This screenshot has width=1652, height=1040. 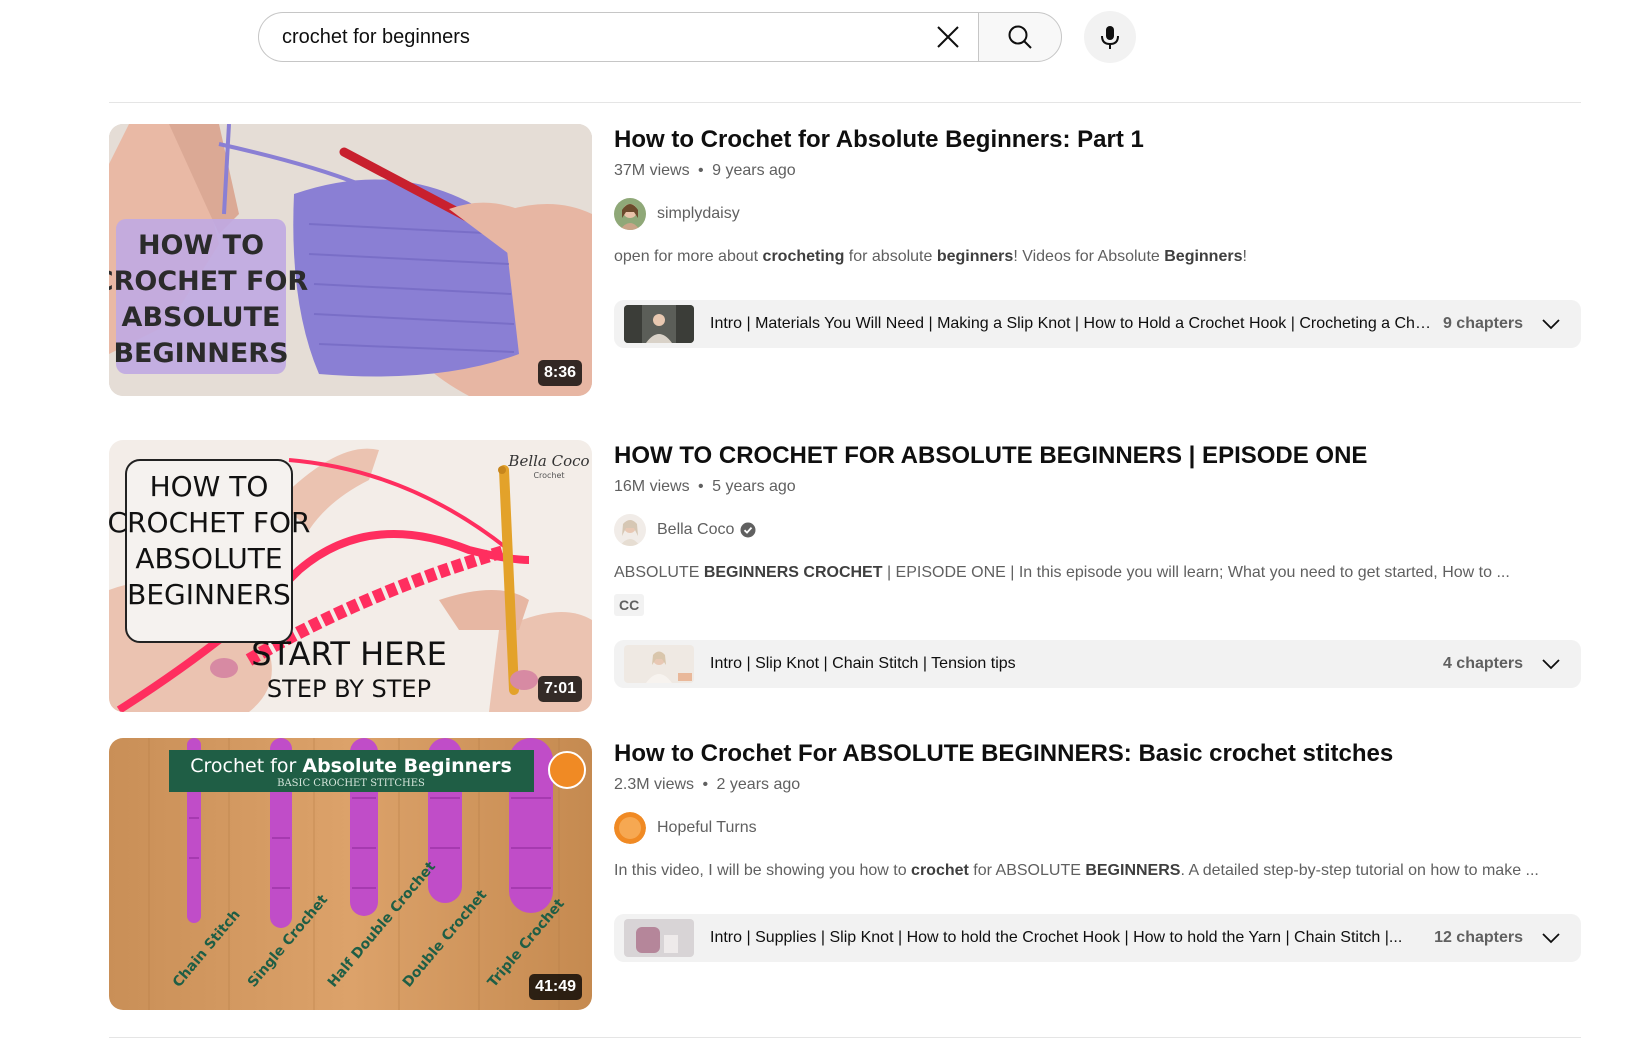 What do you see at coordinates (1097, 785) in the screenshot?
I see `video-meta: 2.3M views • 2 years ago` at bounding box center [1097, 785].